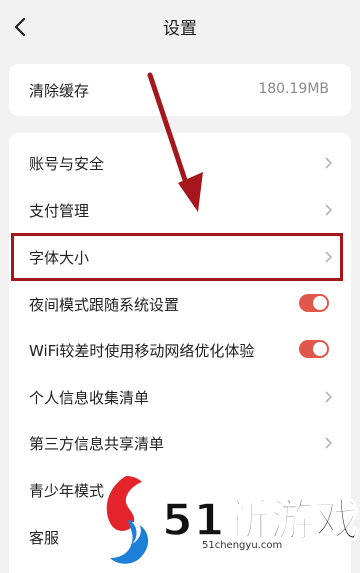 This screenshot has width=360, height=573. Describe the element at coordinates (293, 89) in the screenshot. I see `cache-size-value: 180.19MB` at that location.